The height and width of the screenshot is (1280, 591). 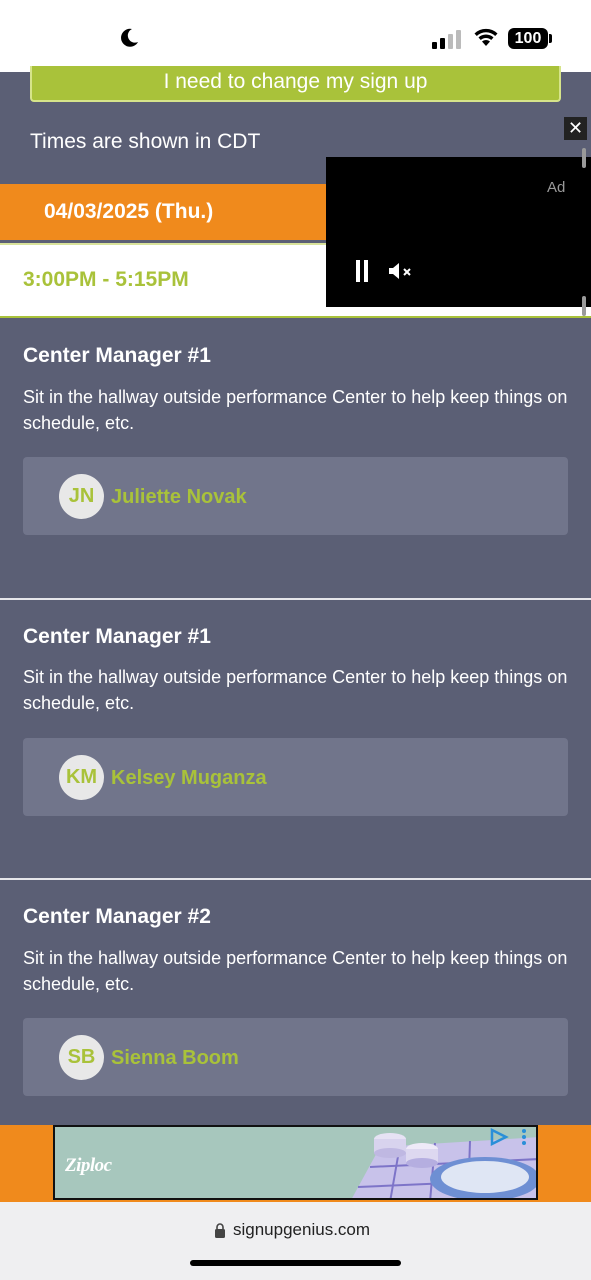 What do you see at coordinates (295, 1057) in the screenshot?
I see `signup-card: SB Sienna Boom` at bounding box center [295, 1057].